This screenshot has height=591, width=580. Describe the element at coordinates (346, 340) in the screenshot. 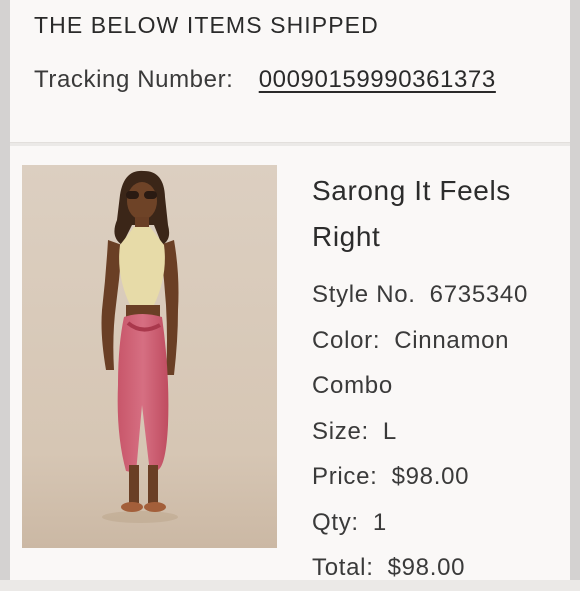

I see `color-label: Color:` at that location.